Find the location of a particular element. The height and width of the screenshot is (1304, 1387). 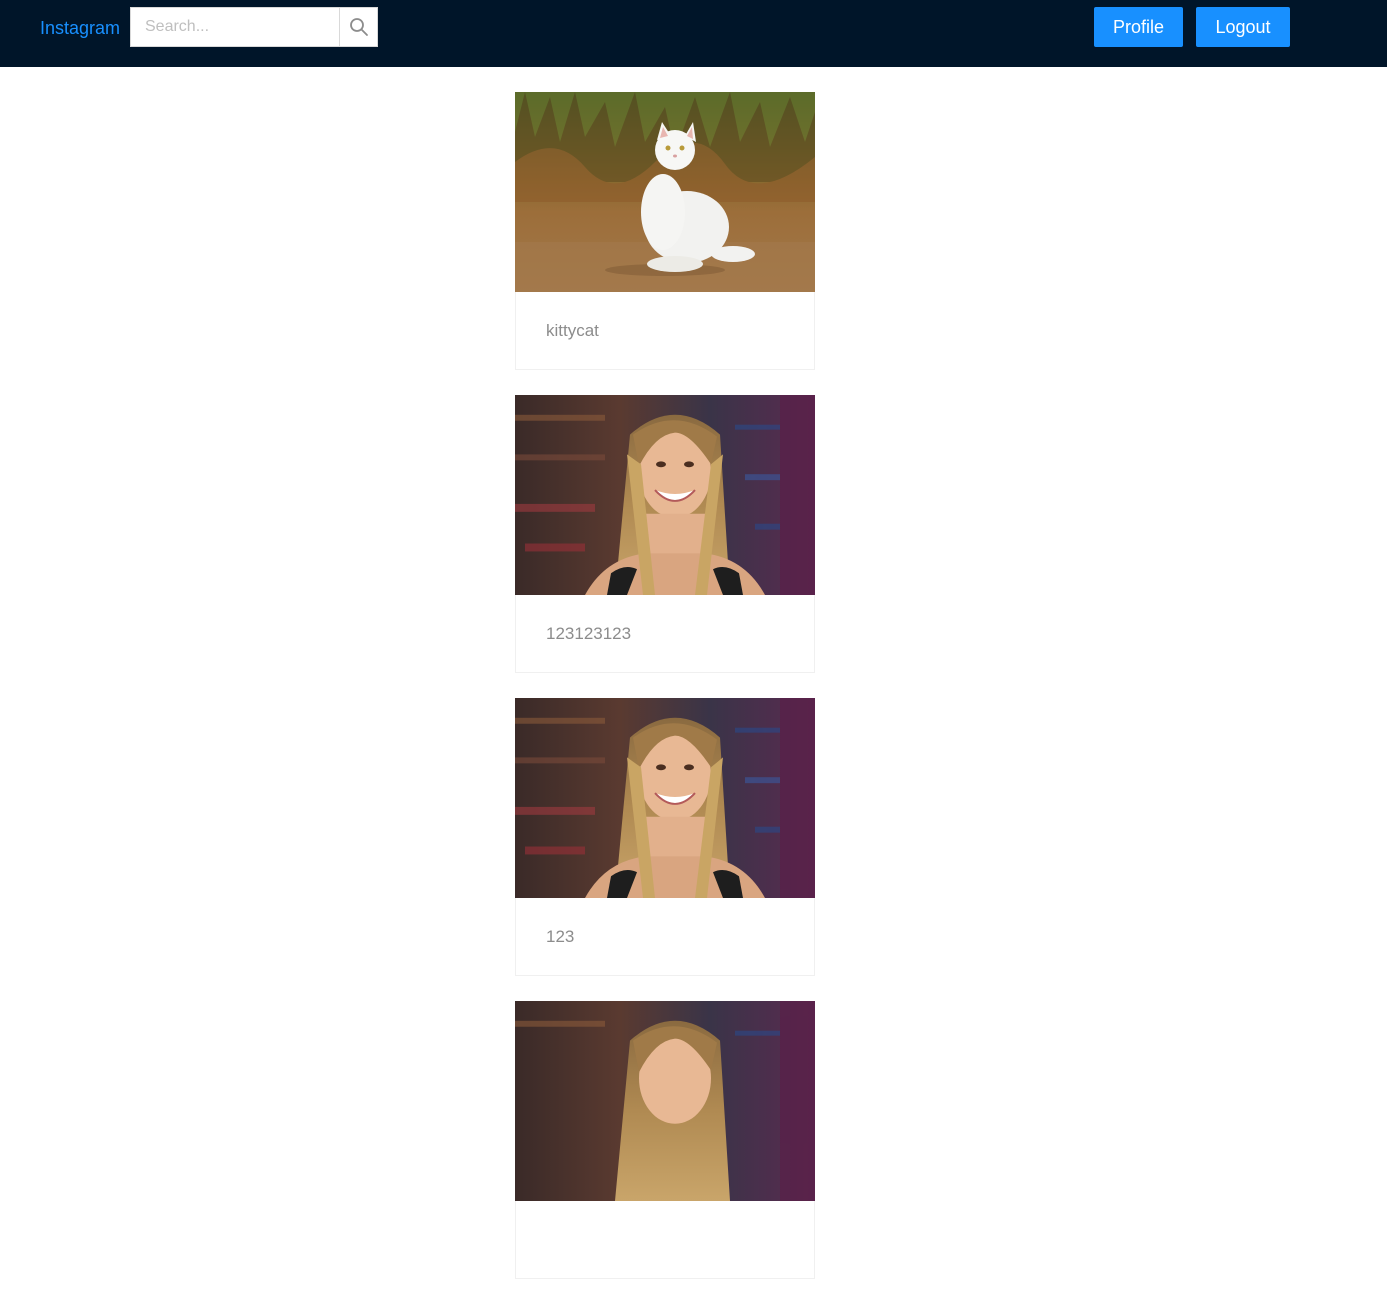

post-card-body: 123123123 is located at coordinates (665, 633).